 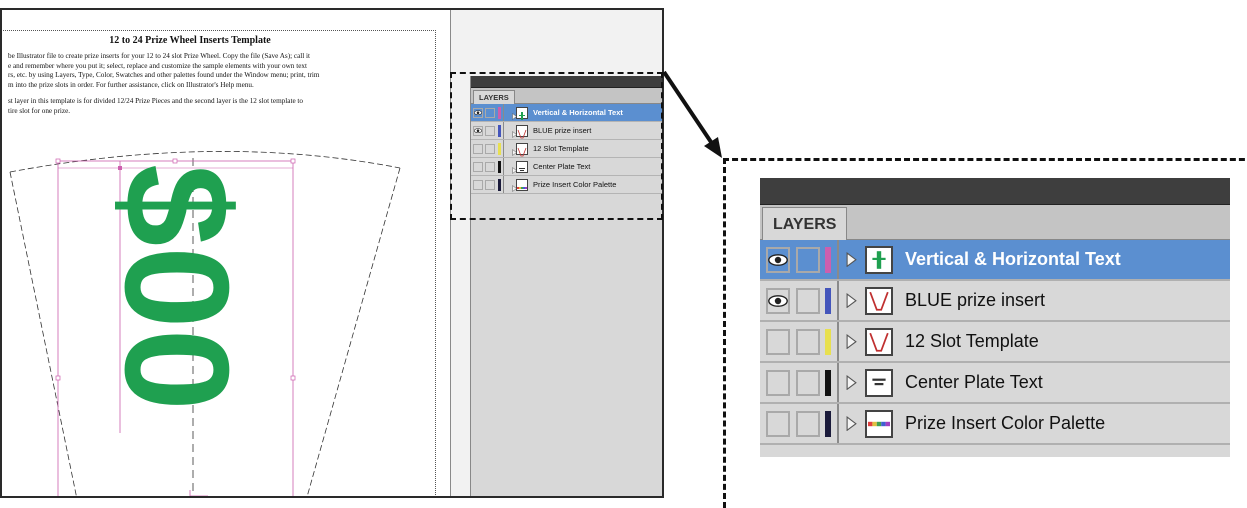 I want to click on slot-template-thumb-icon, so click(x=879, y=341).